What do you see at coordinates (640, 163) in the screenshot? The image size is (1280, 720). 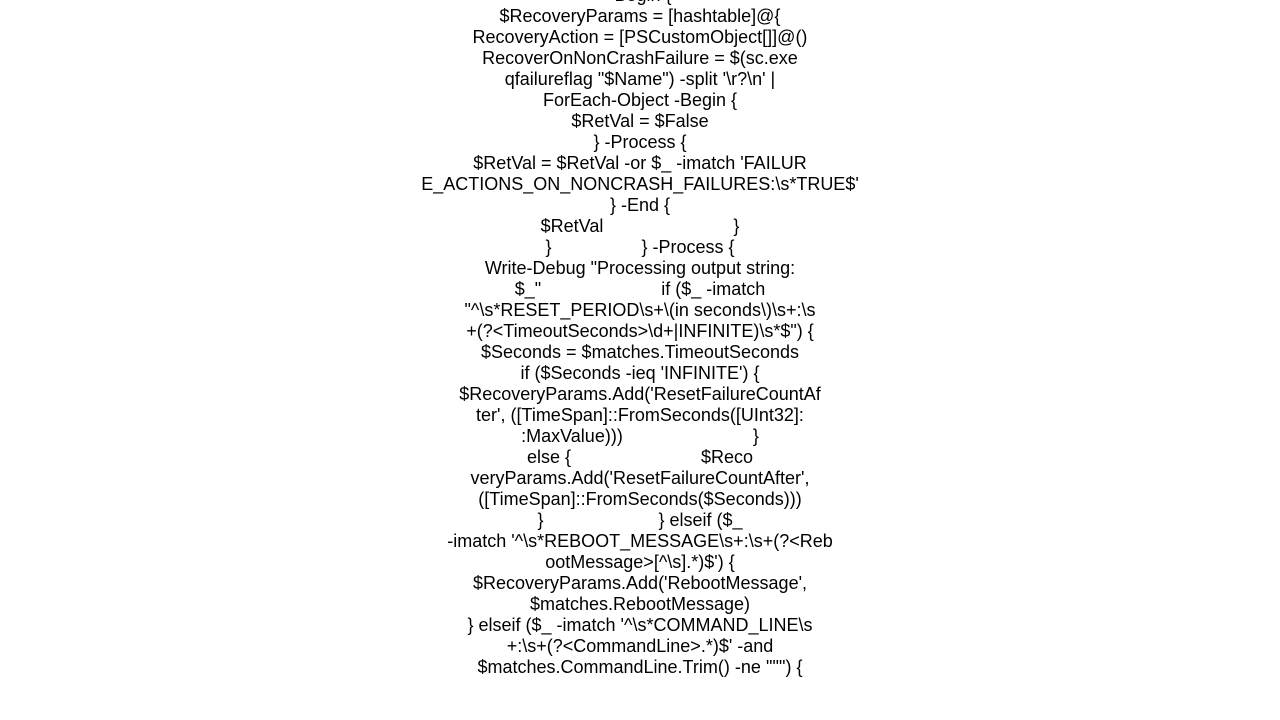 I see `code-line: $RetVal = $RetVal -or $_ -imatch 'FAILUR` at bounding box center [640, 163].